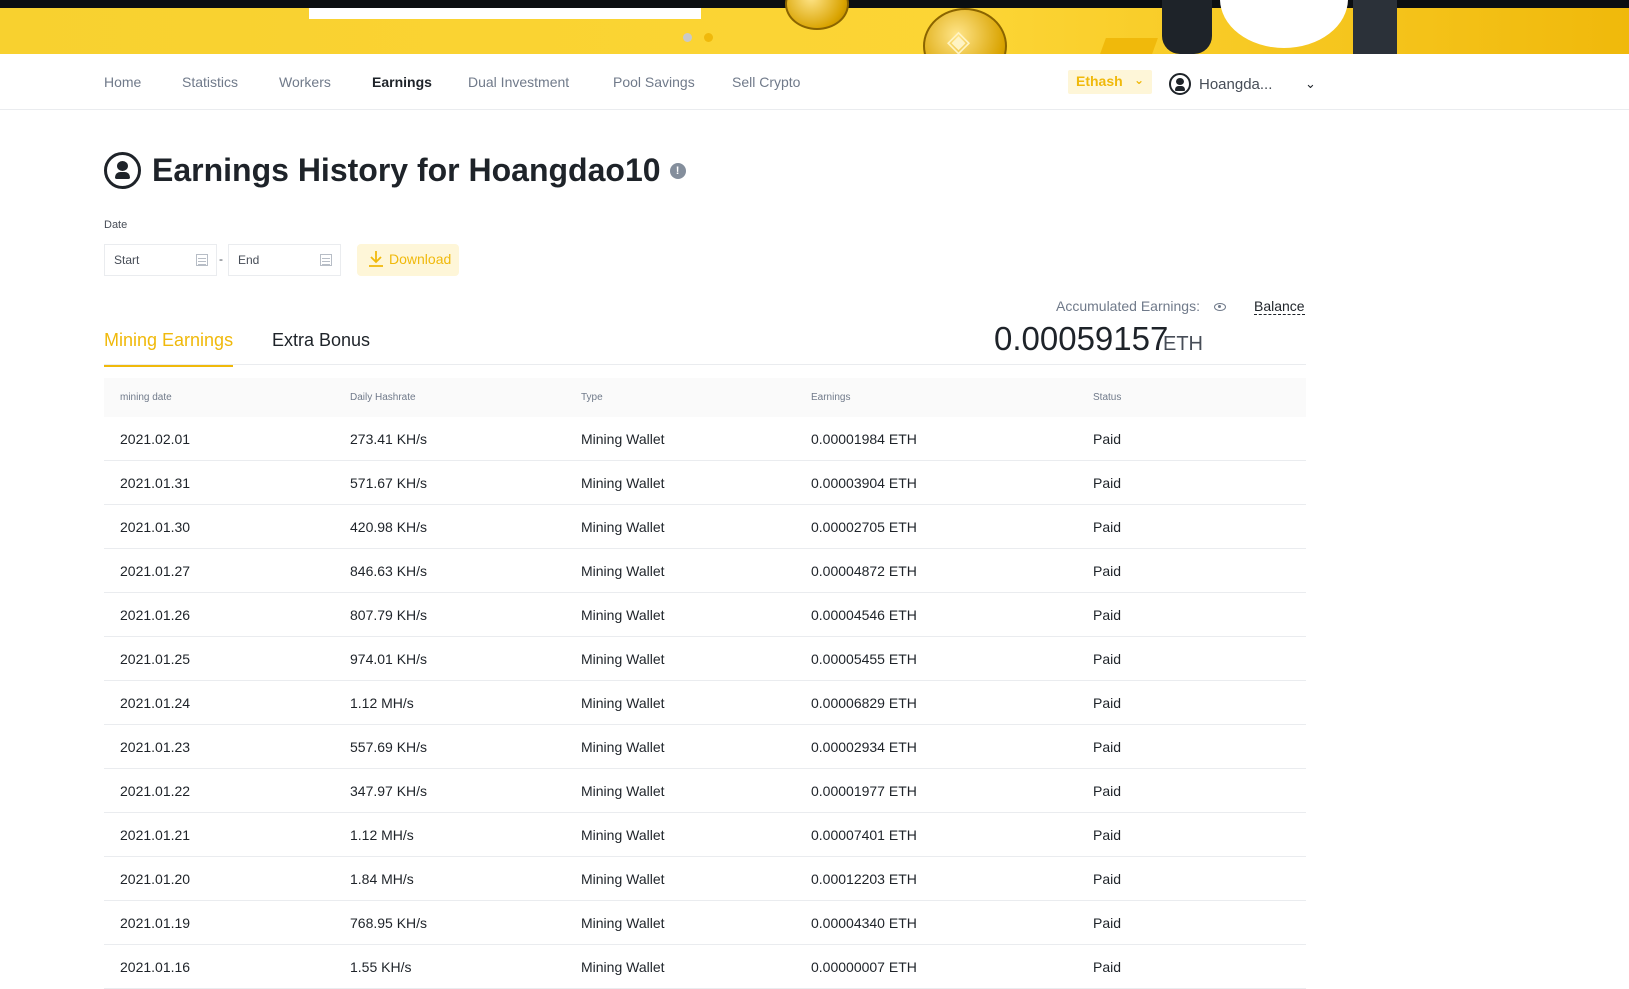  Describe the element at coordinates (708, 37) in the screenshot. I see `carousel-dot-active` at that location.